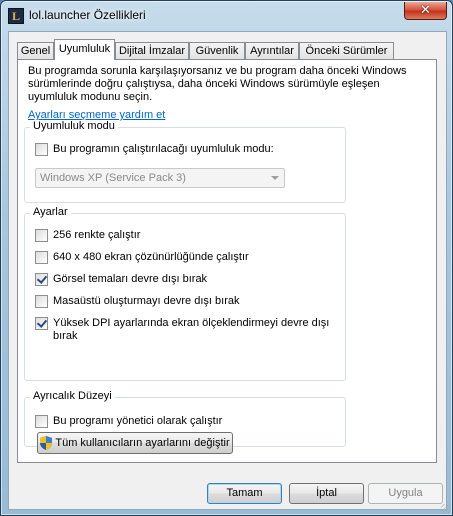  What do you see at coordinates (41, 421) in the screenshot?
I see `run-as-admin-checkbox` at bounding box center [41, 421].